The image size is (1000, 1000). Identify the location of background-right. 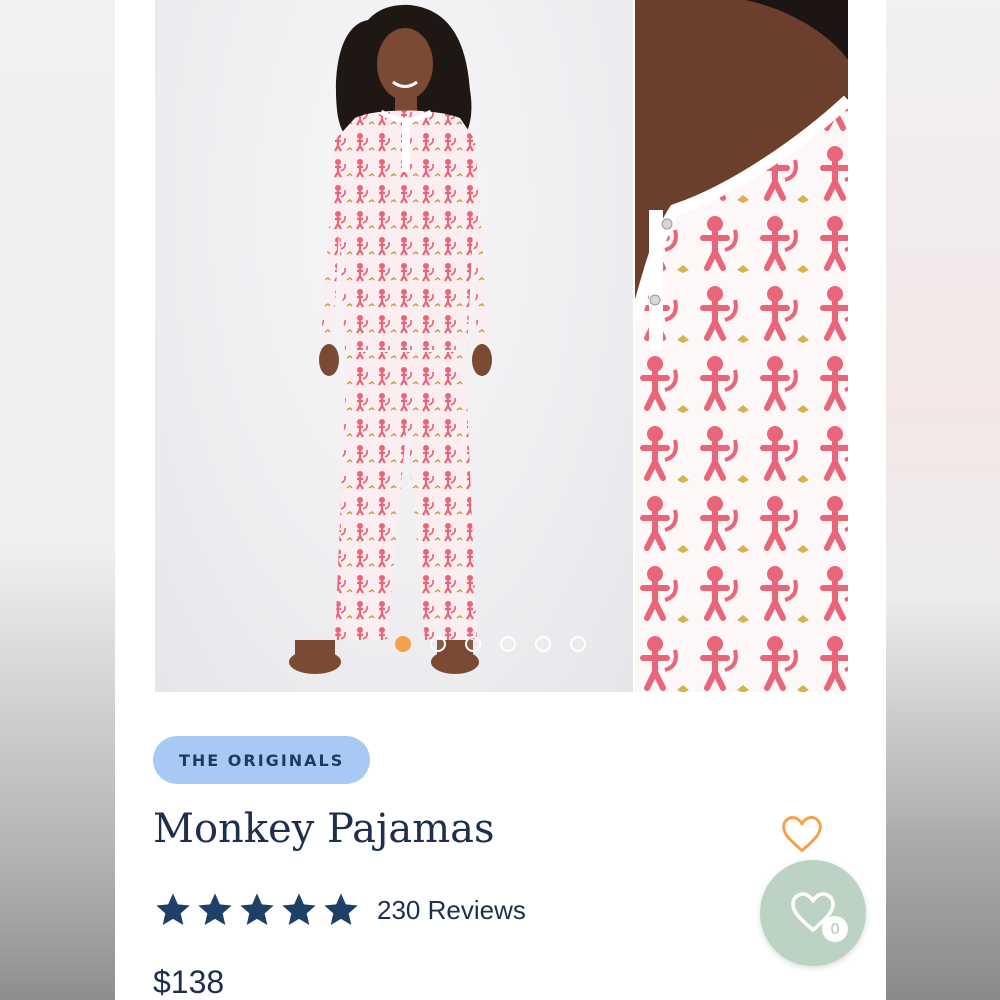
(942, 500).